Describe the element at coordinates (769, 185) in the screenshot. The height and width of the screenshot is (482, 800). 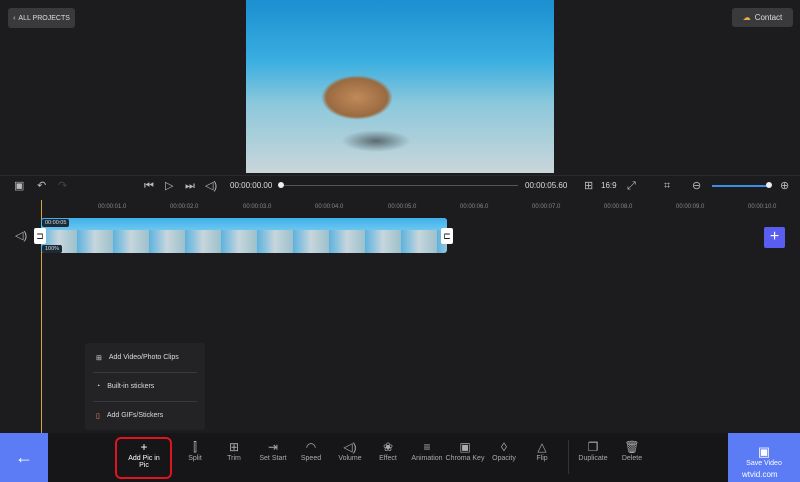
I see `zoom-slider-handle` at that location.